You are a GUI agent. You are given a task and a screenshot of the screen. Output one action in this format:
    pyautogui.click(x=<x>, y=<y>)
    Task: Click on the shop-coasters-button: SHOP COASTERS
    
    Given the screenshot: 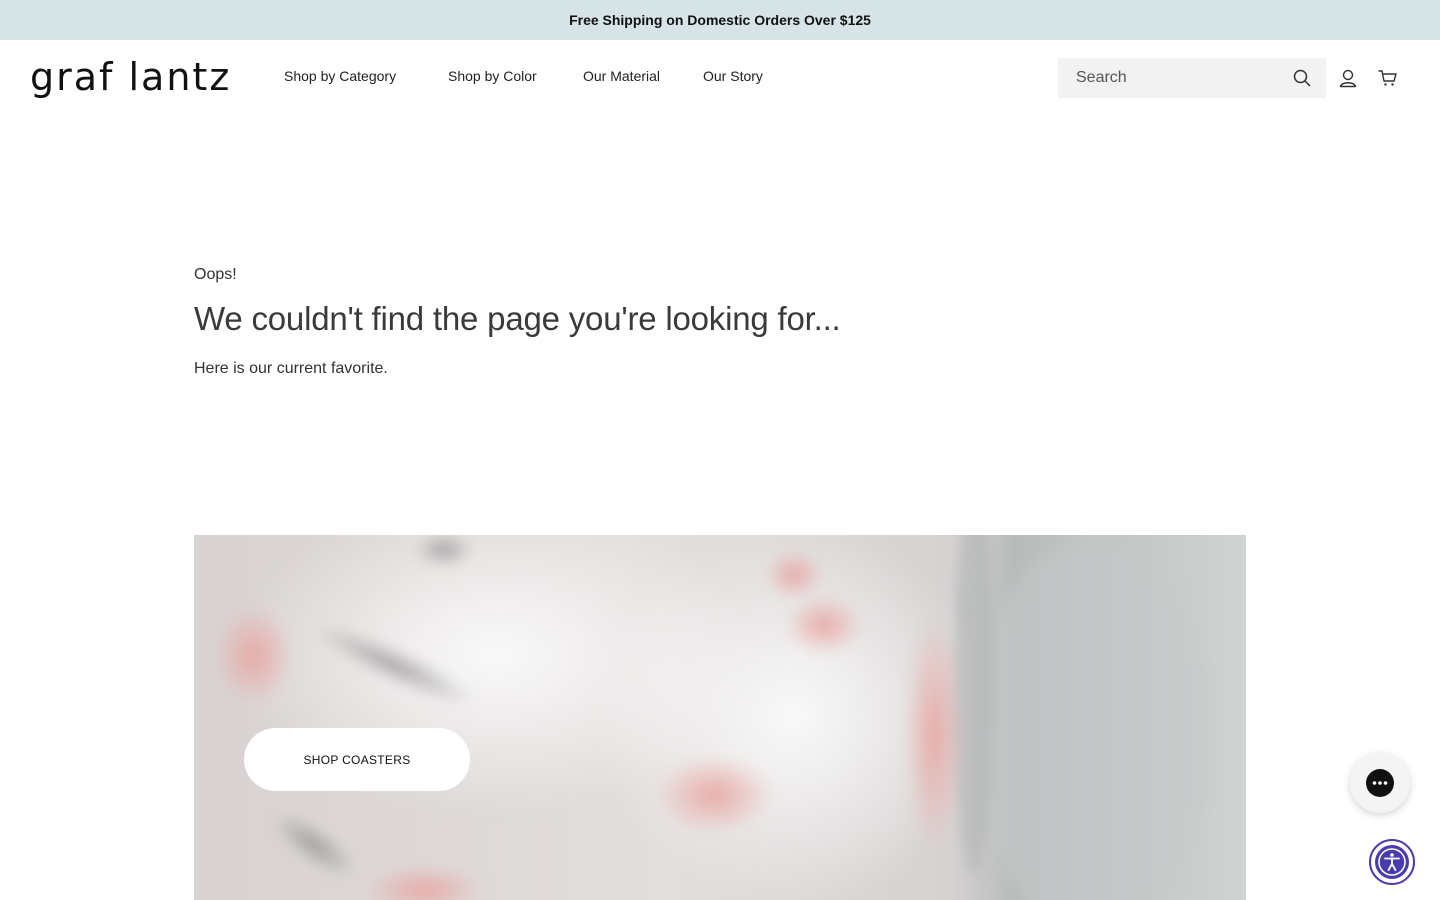 What is the action you would take?
    pyautogui.click(x=357, y=759)
    